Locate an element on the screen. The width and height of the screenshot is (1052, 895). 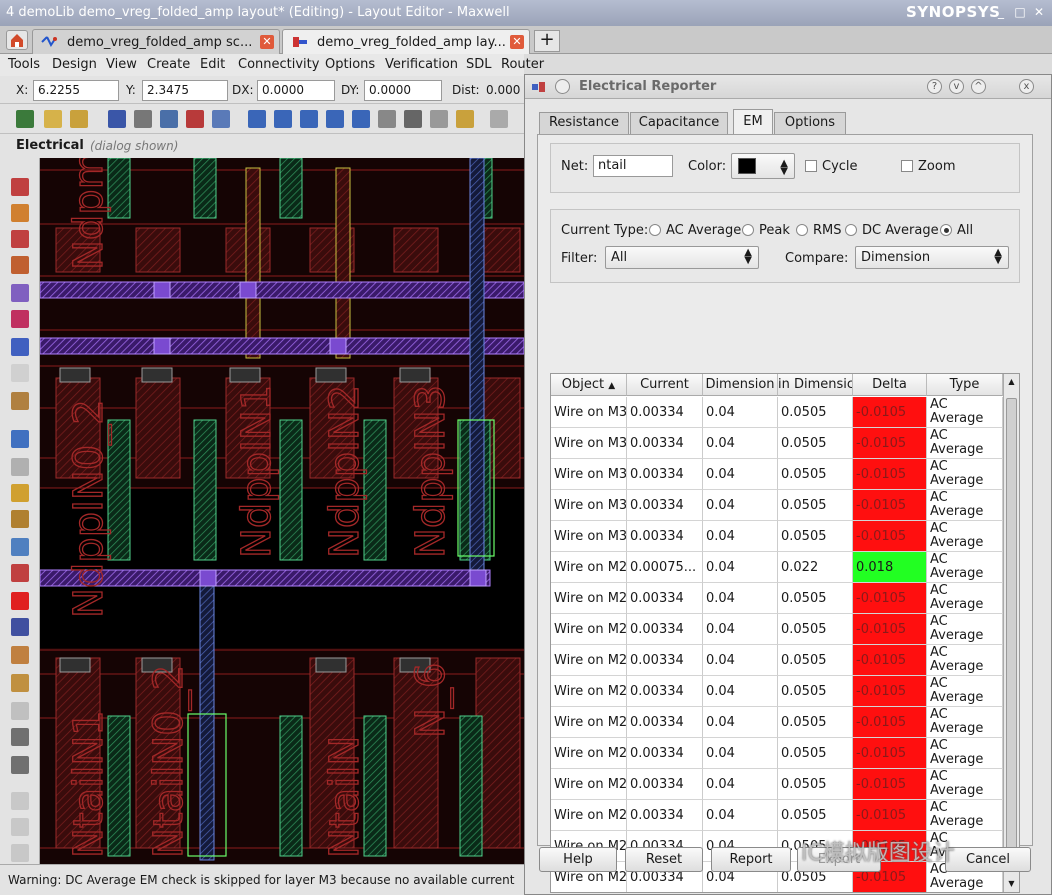
wire-tool-icon is located at coordinates (20, 187).